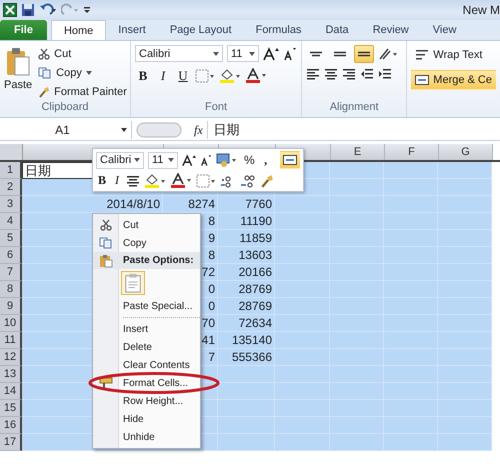  What do you see at coordinates (246, 255) in the screenshot?
I see `grid-cell: 13603` at bounding box center [246, 255].